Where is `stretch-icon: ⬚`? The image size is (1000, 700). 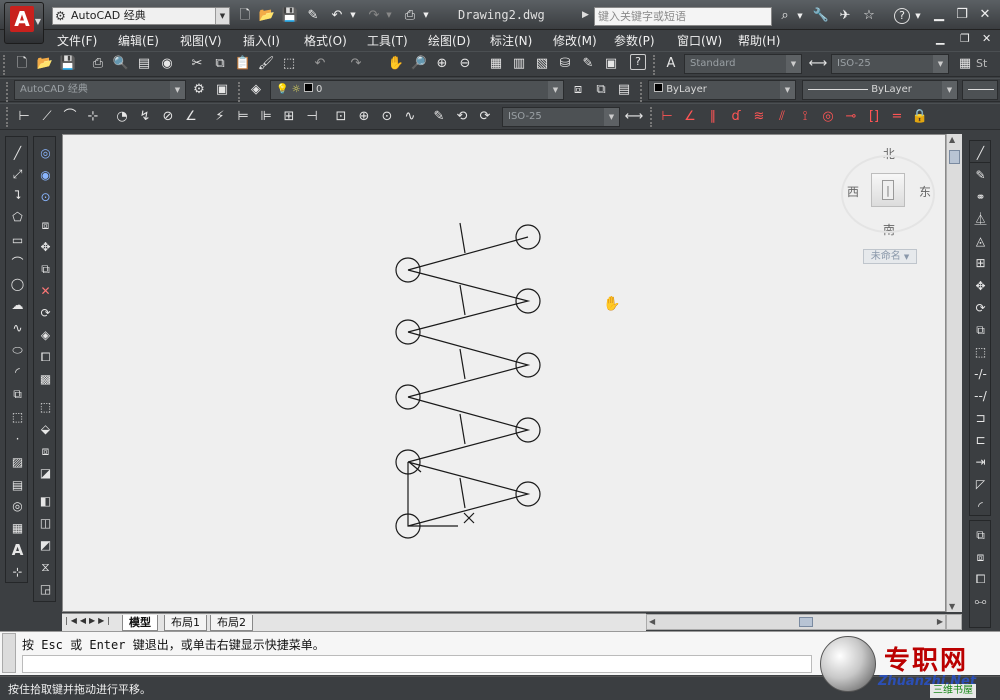 stretch-icon: ⬚ is located at coordinates (980, 352).